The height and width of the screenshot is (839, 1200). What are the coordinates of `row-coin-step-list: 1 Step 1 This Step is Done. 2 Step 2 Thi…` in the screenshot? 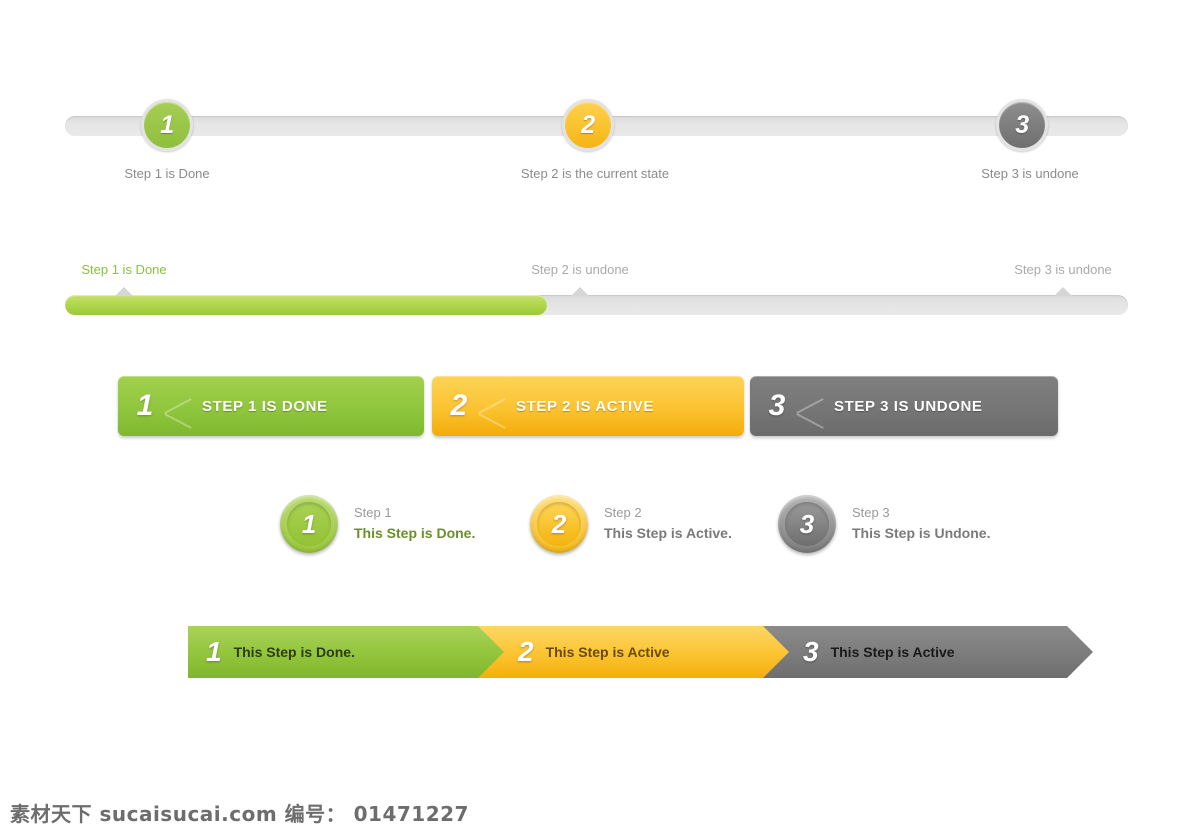 It's located at (600, 535).